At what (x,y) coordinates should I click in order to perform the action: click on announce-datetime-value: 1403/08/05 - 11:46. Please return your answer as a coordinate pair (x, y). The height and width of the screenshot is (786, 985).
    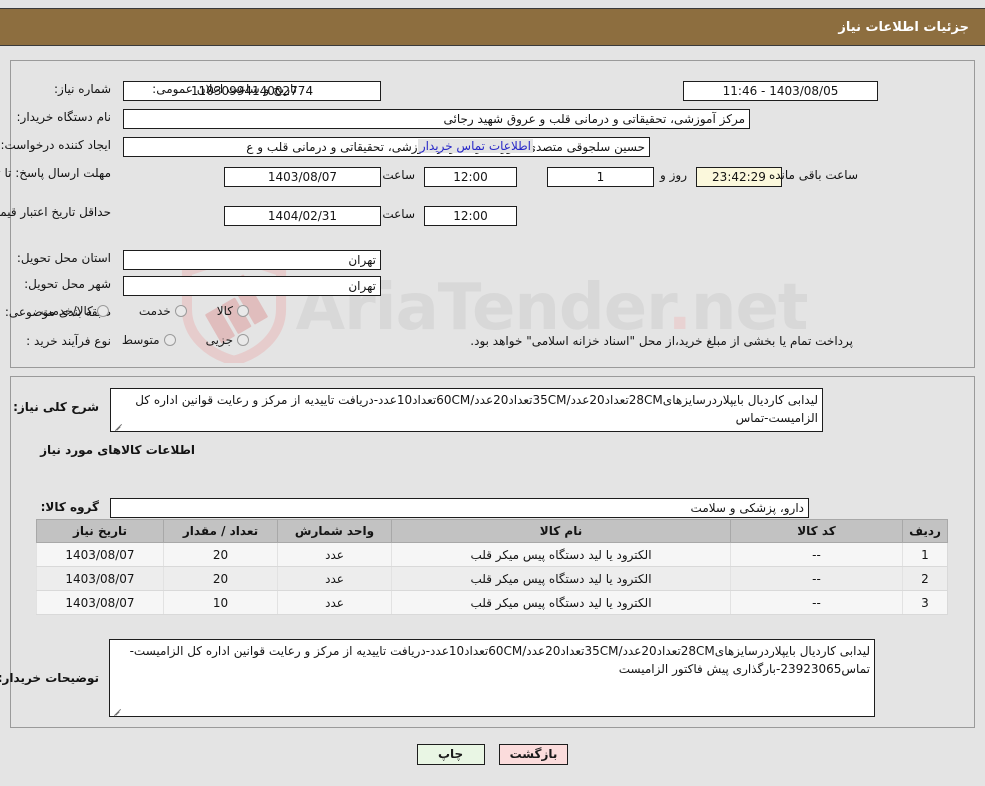
    Looking at the image, I should click on (780, 91).